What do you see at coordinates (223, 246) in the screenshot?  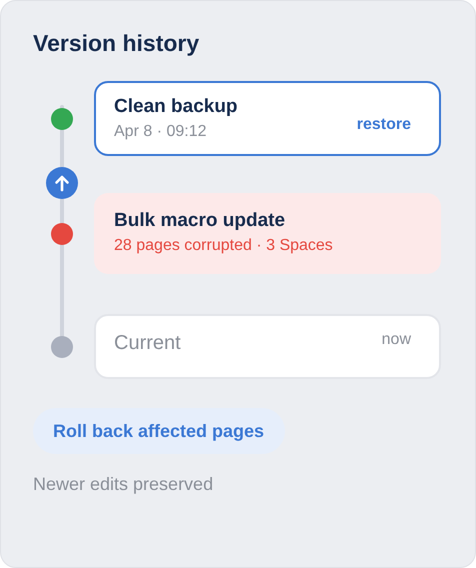 I see `version-details: 28 pages corrupted · 3 Spaces` at bounding box center [223, 246].